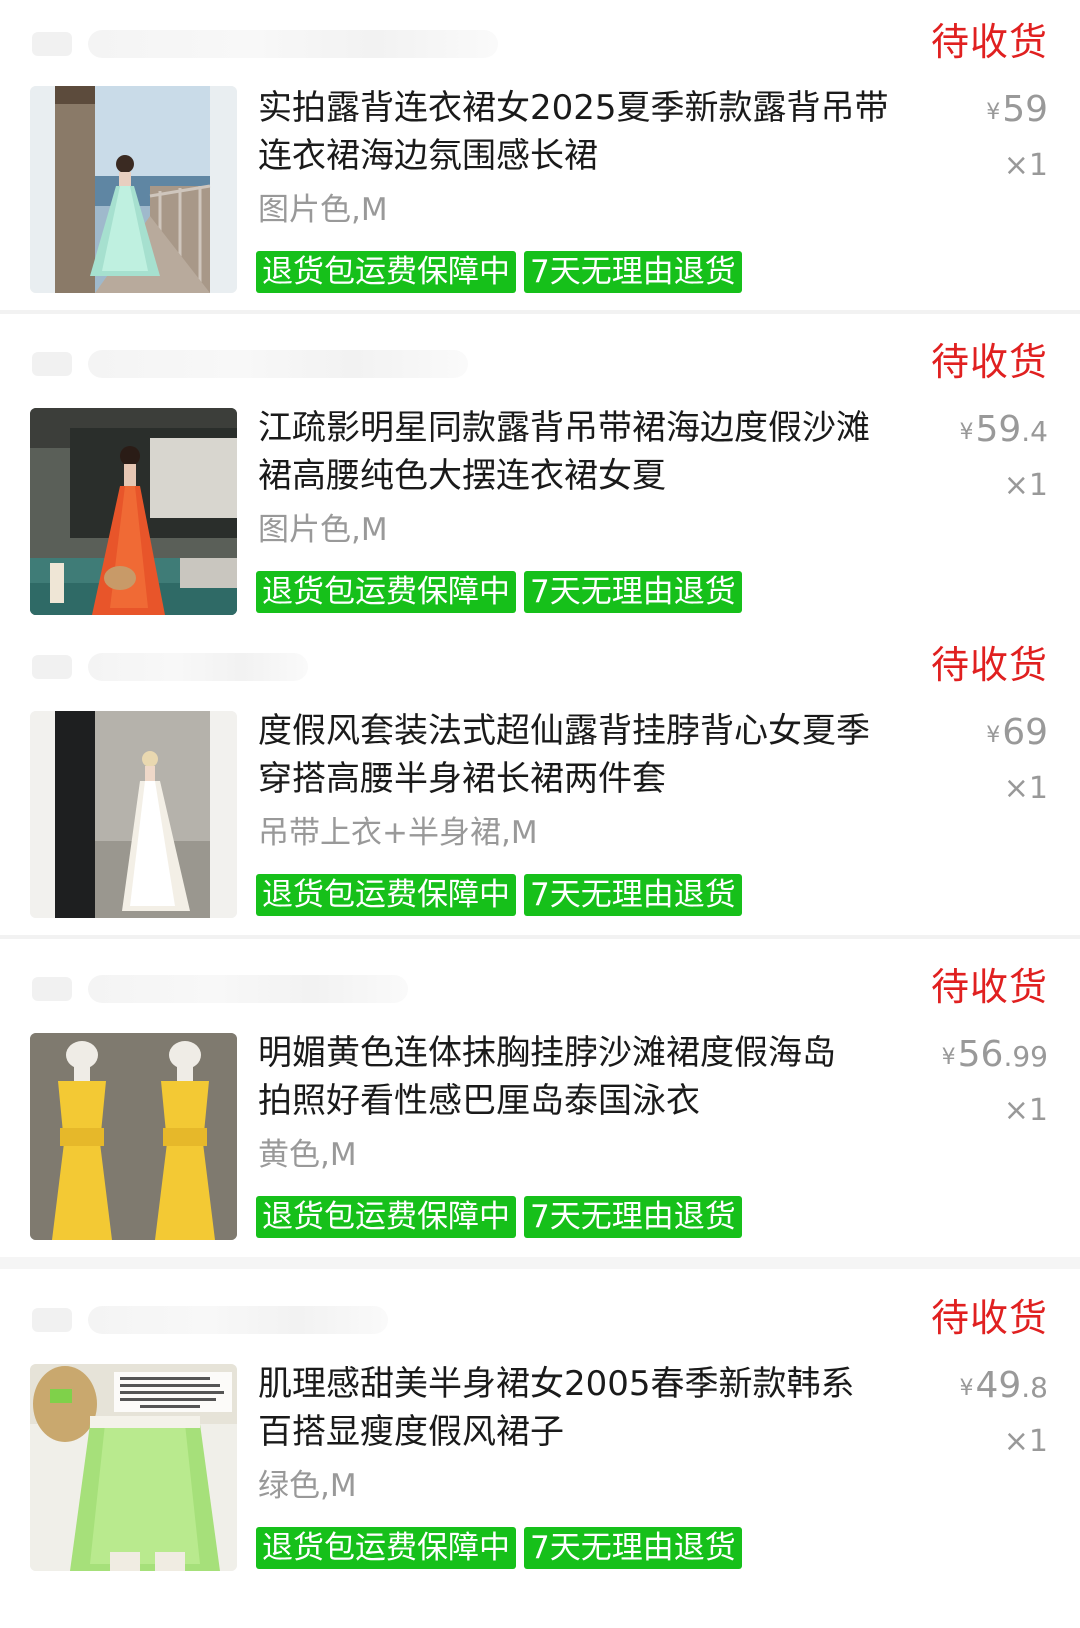 The width and height of the screenshot is (1080, 1628). I want to click on product-price: ¥59.4, so click(1003, 431).